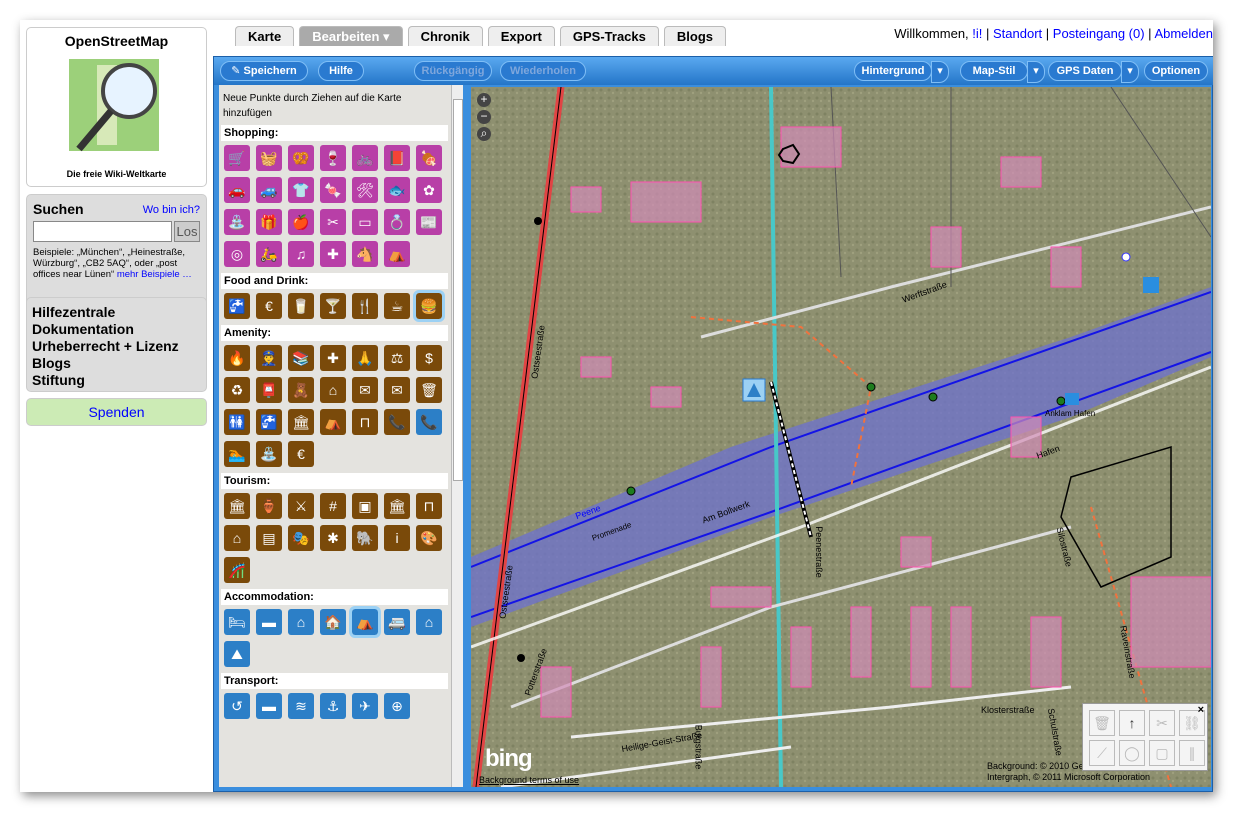 The width and height of the screenshot is (1253, 831). I want to click on undo-button: Rückgängig, so click(453, 71).